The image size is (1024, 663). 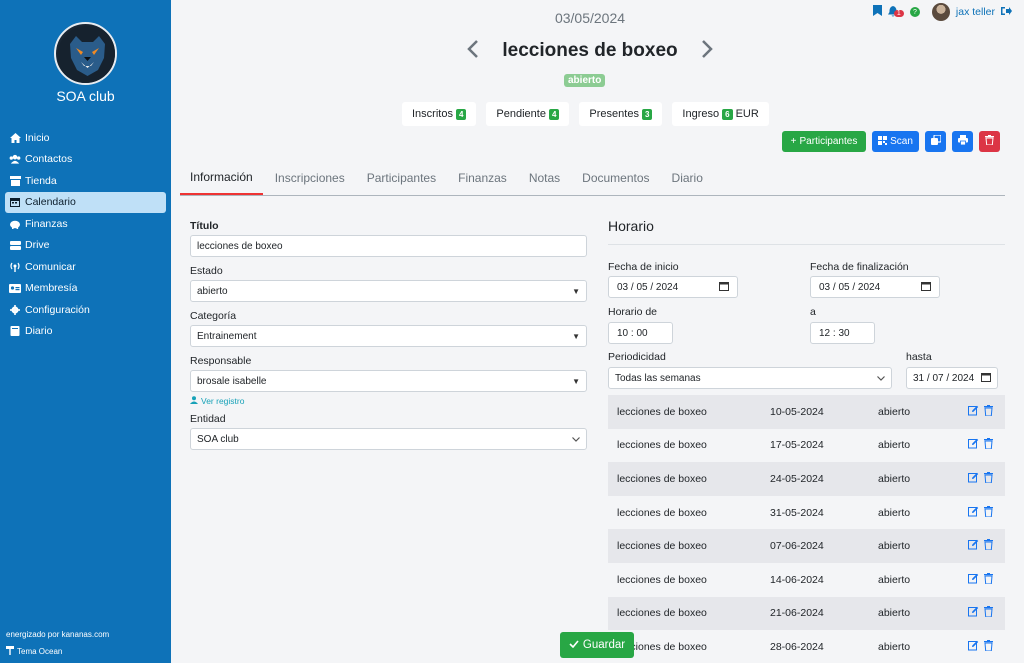 I want to click on counter-pendiente: Pendiente 4, so click(x=528, y=114).